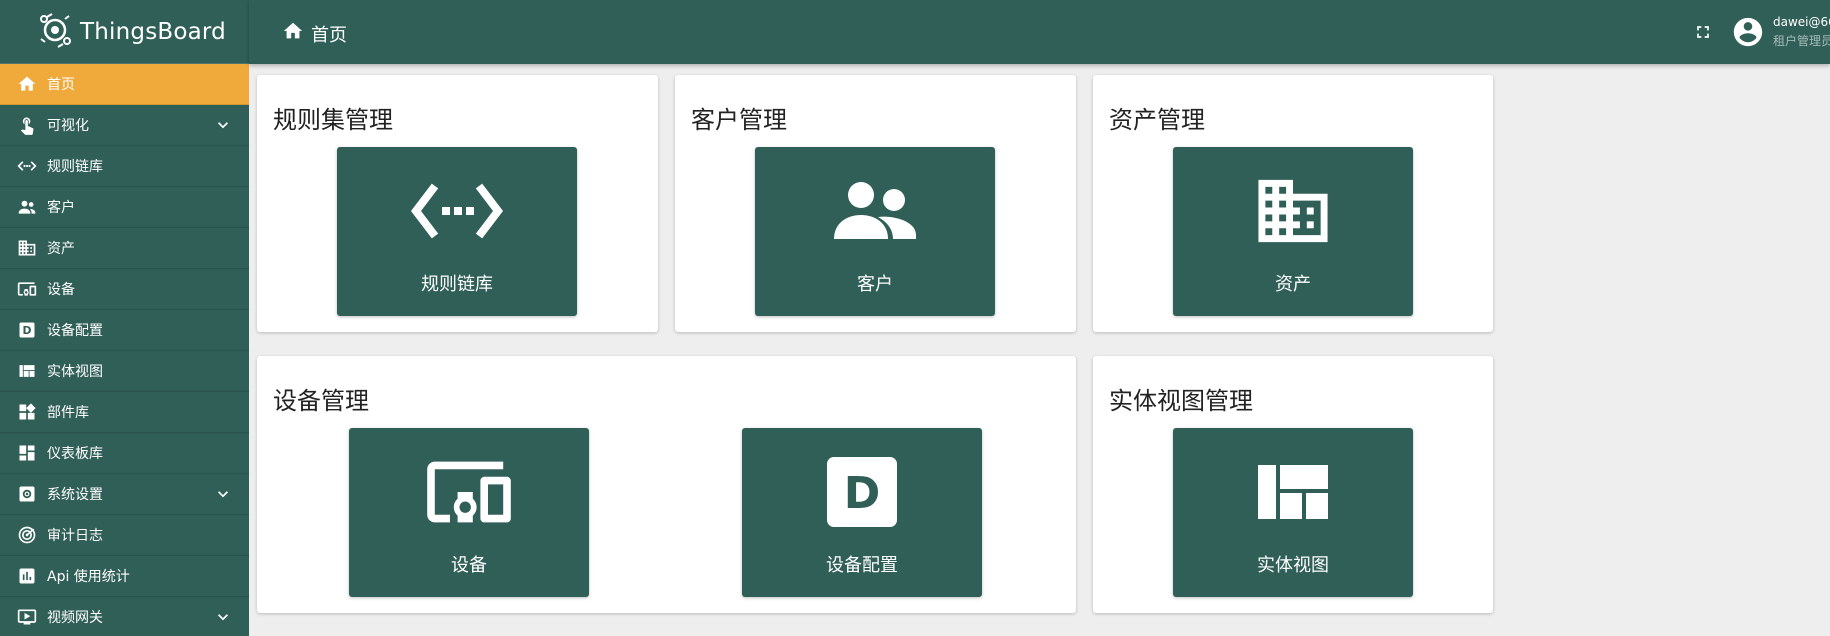 Image resolution: width=1830 pixels, height=636 pixels. I want to click on user-name: dawei@66, so click(1801, 22).